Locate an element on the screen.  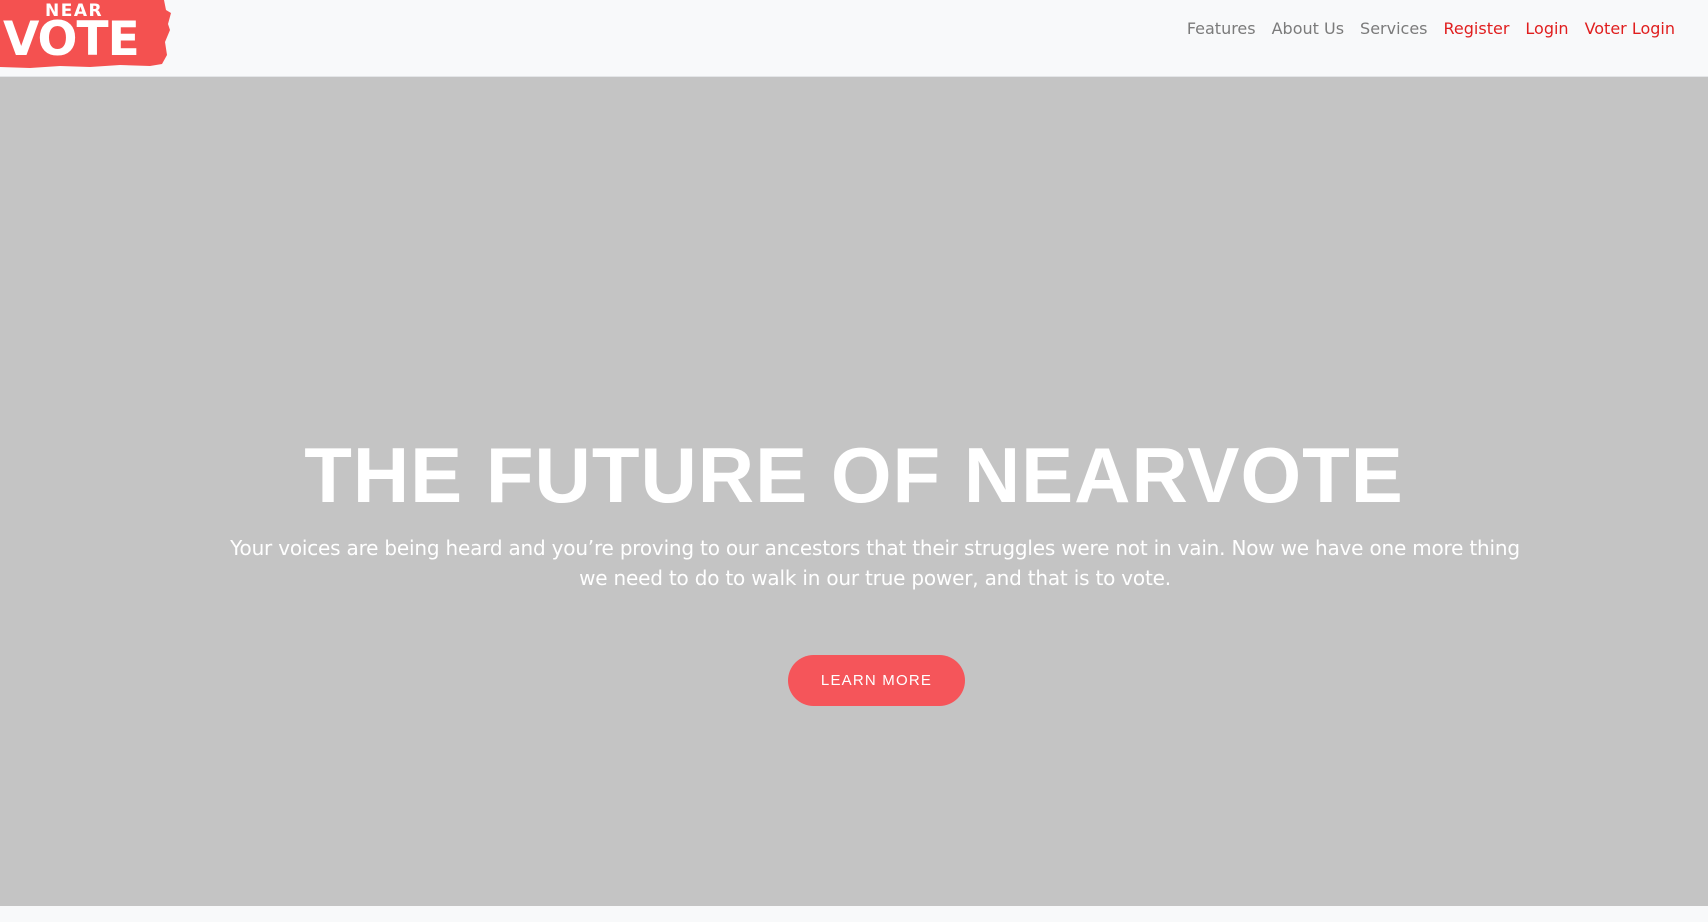
nav-link-services: Services is located at coordinates (1393, 29).